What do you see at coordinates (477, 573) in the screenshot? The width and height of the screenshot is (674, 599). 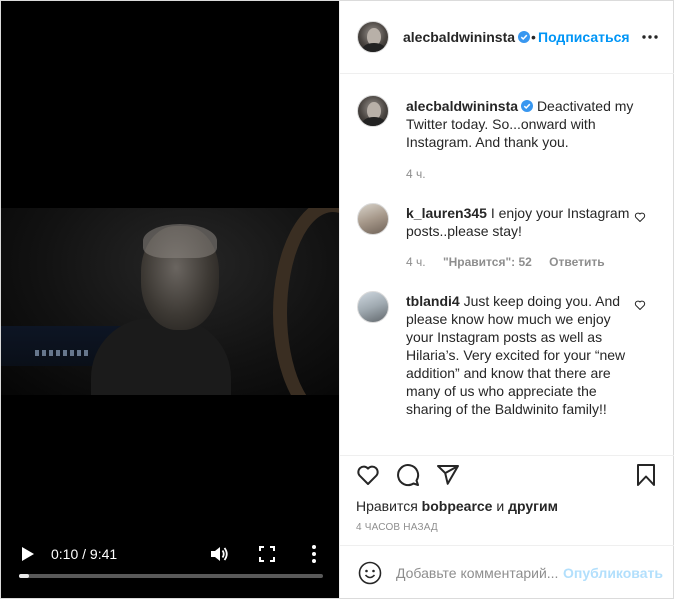 I see `comment-input` at bounding box center [477, 573].